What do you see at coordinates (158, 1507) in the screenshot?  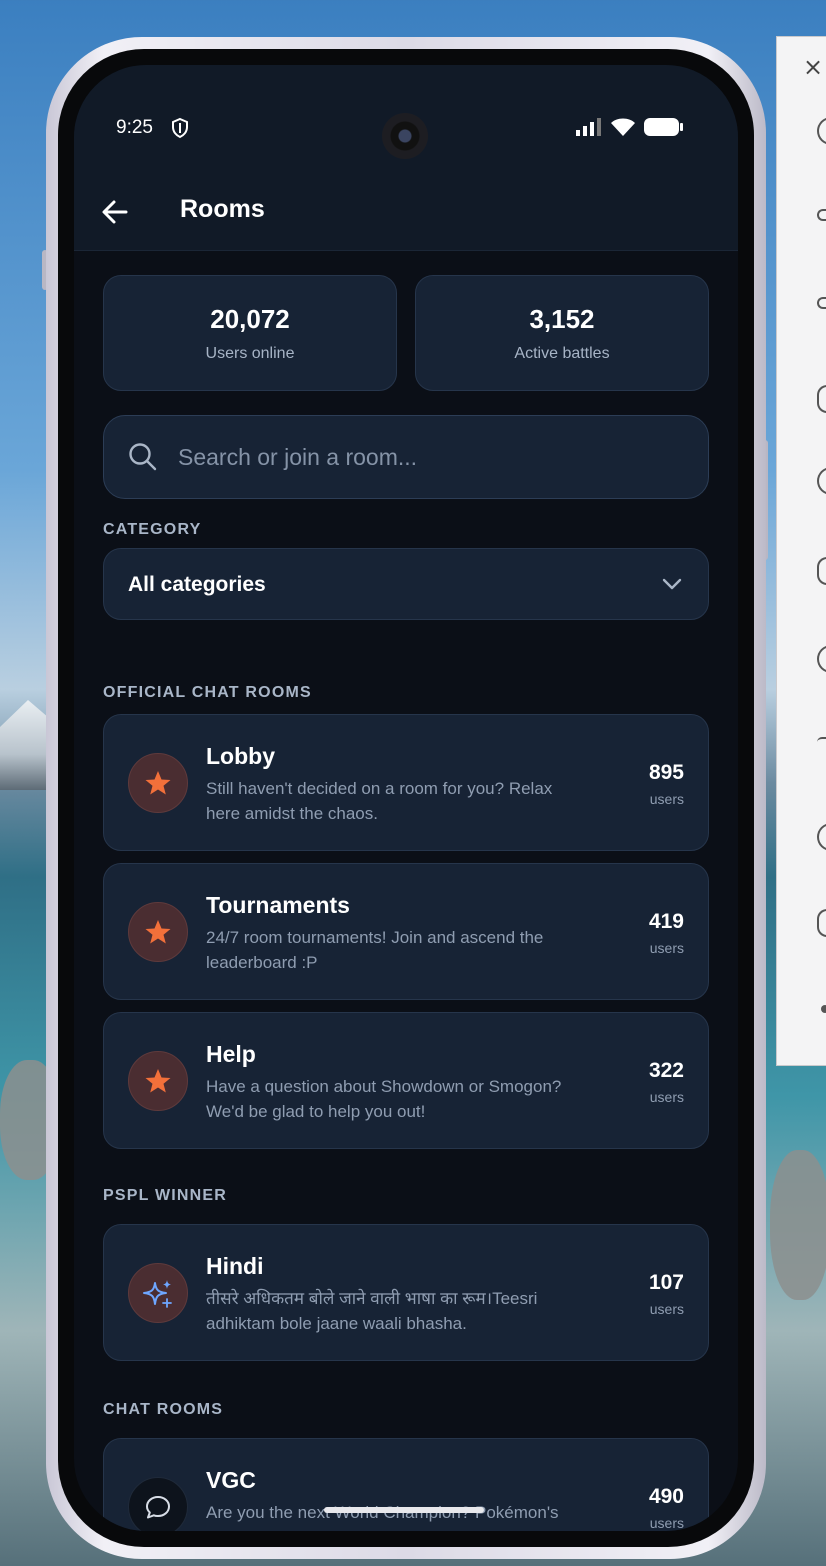 I see `chat-bubble-icon` at bounding box center [158, 1507].